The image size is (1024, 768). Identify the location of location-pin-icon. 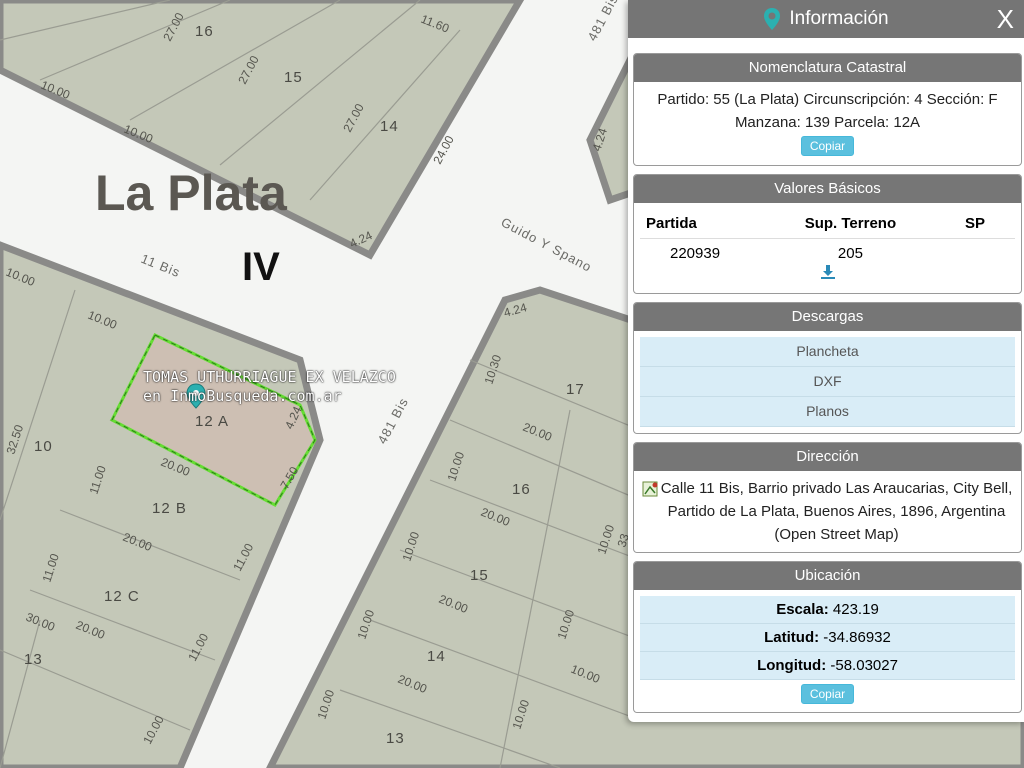
(772, 19).